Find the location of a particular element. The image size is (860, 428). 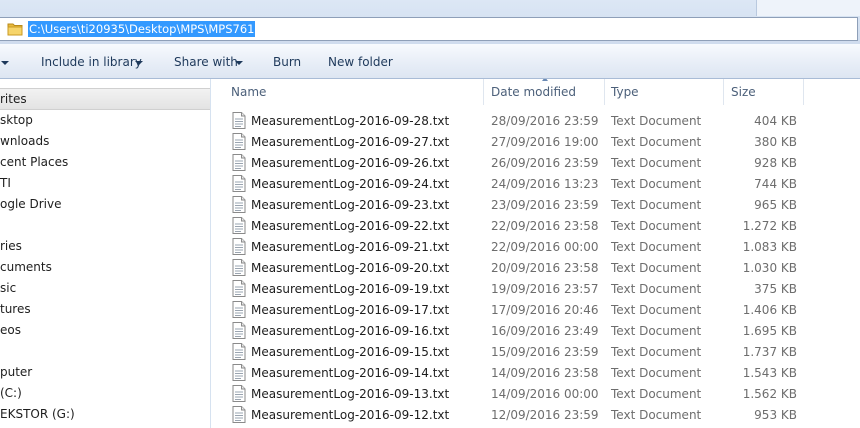

file-size: 1.406 KB is located at coordinates (769, 310).